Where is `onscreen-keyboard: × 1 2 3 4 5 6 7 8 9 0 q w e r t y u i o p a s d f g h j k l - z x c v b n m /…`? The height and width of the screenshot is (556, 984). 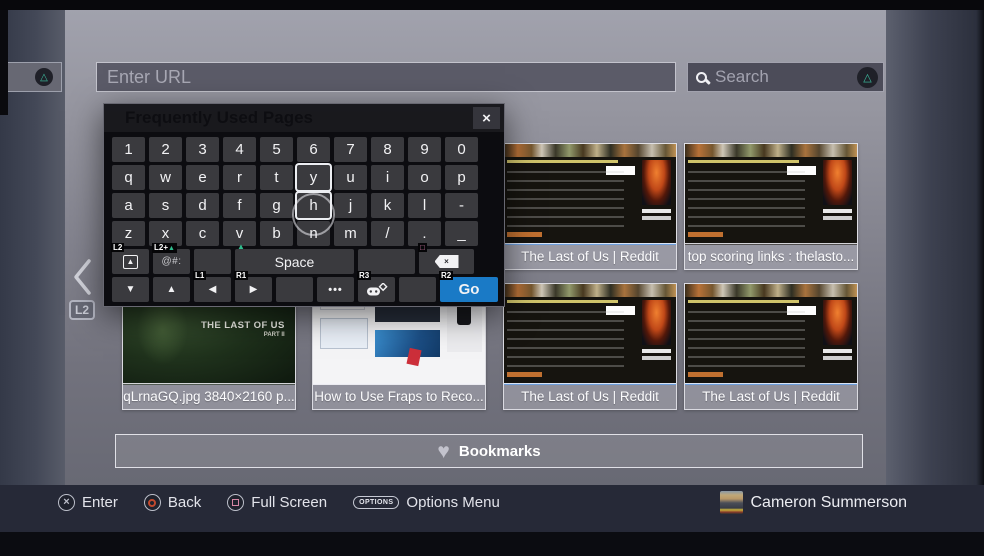 onscreen-keyboard: × 1 2 3 4 5 6 7 8 9 0 q w e r t y u i o p a s d f g h j k l - z x c v b n m /… is located at coordinates (304, 205).